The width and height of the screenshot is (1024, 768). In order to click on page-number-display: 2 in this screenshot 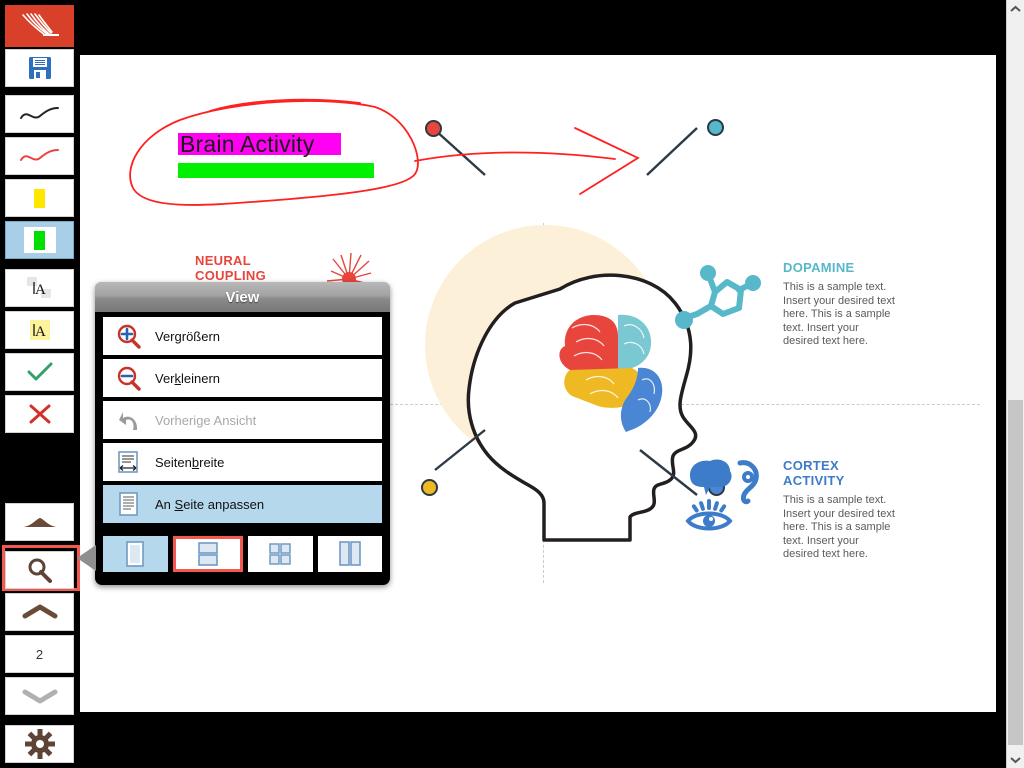, I will do `click(39, 654)`.